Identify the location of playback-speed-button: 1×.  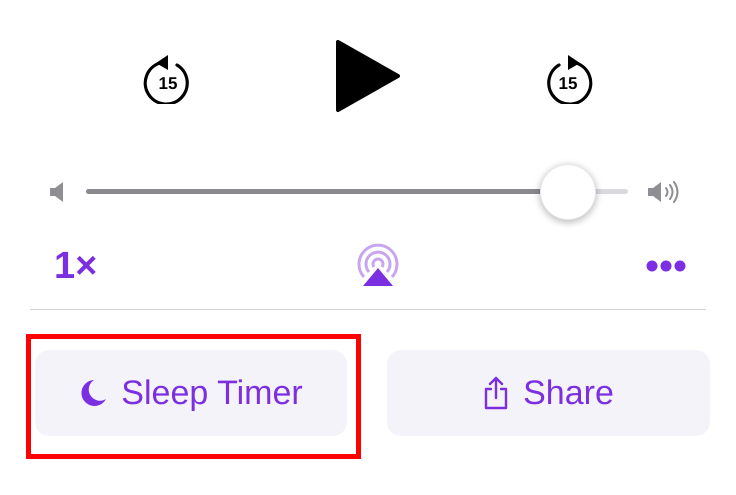
(76, 266).